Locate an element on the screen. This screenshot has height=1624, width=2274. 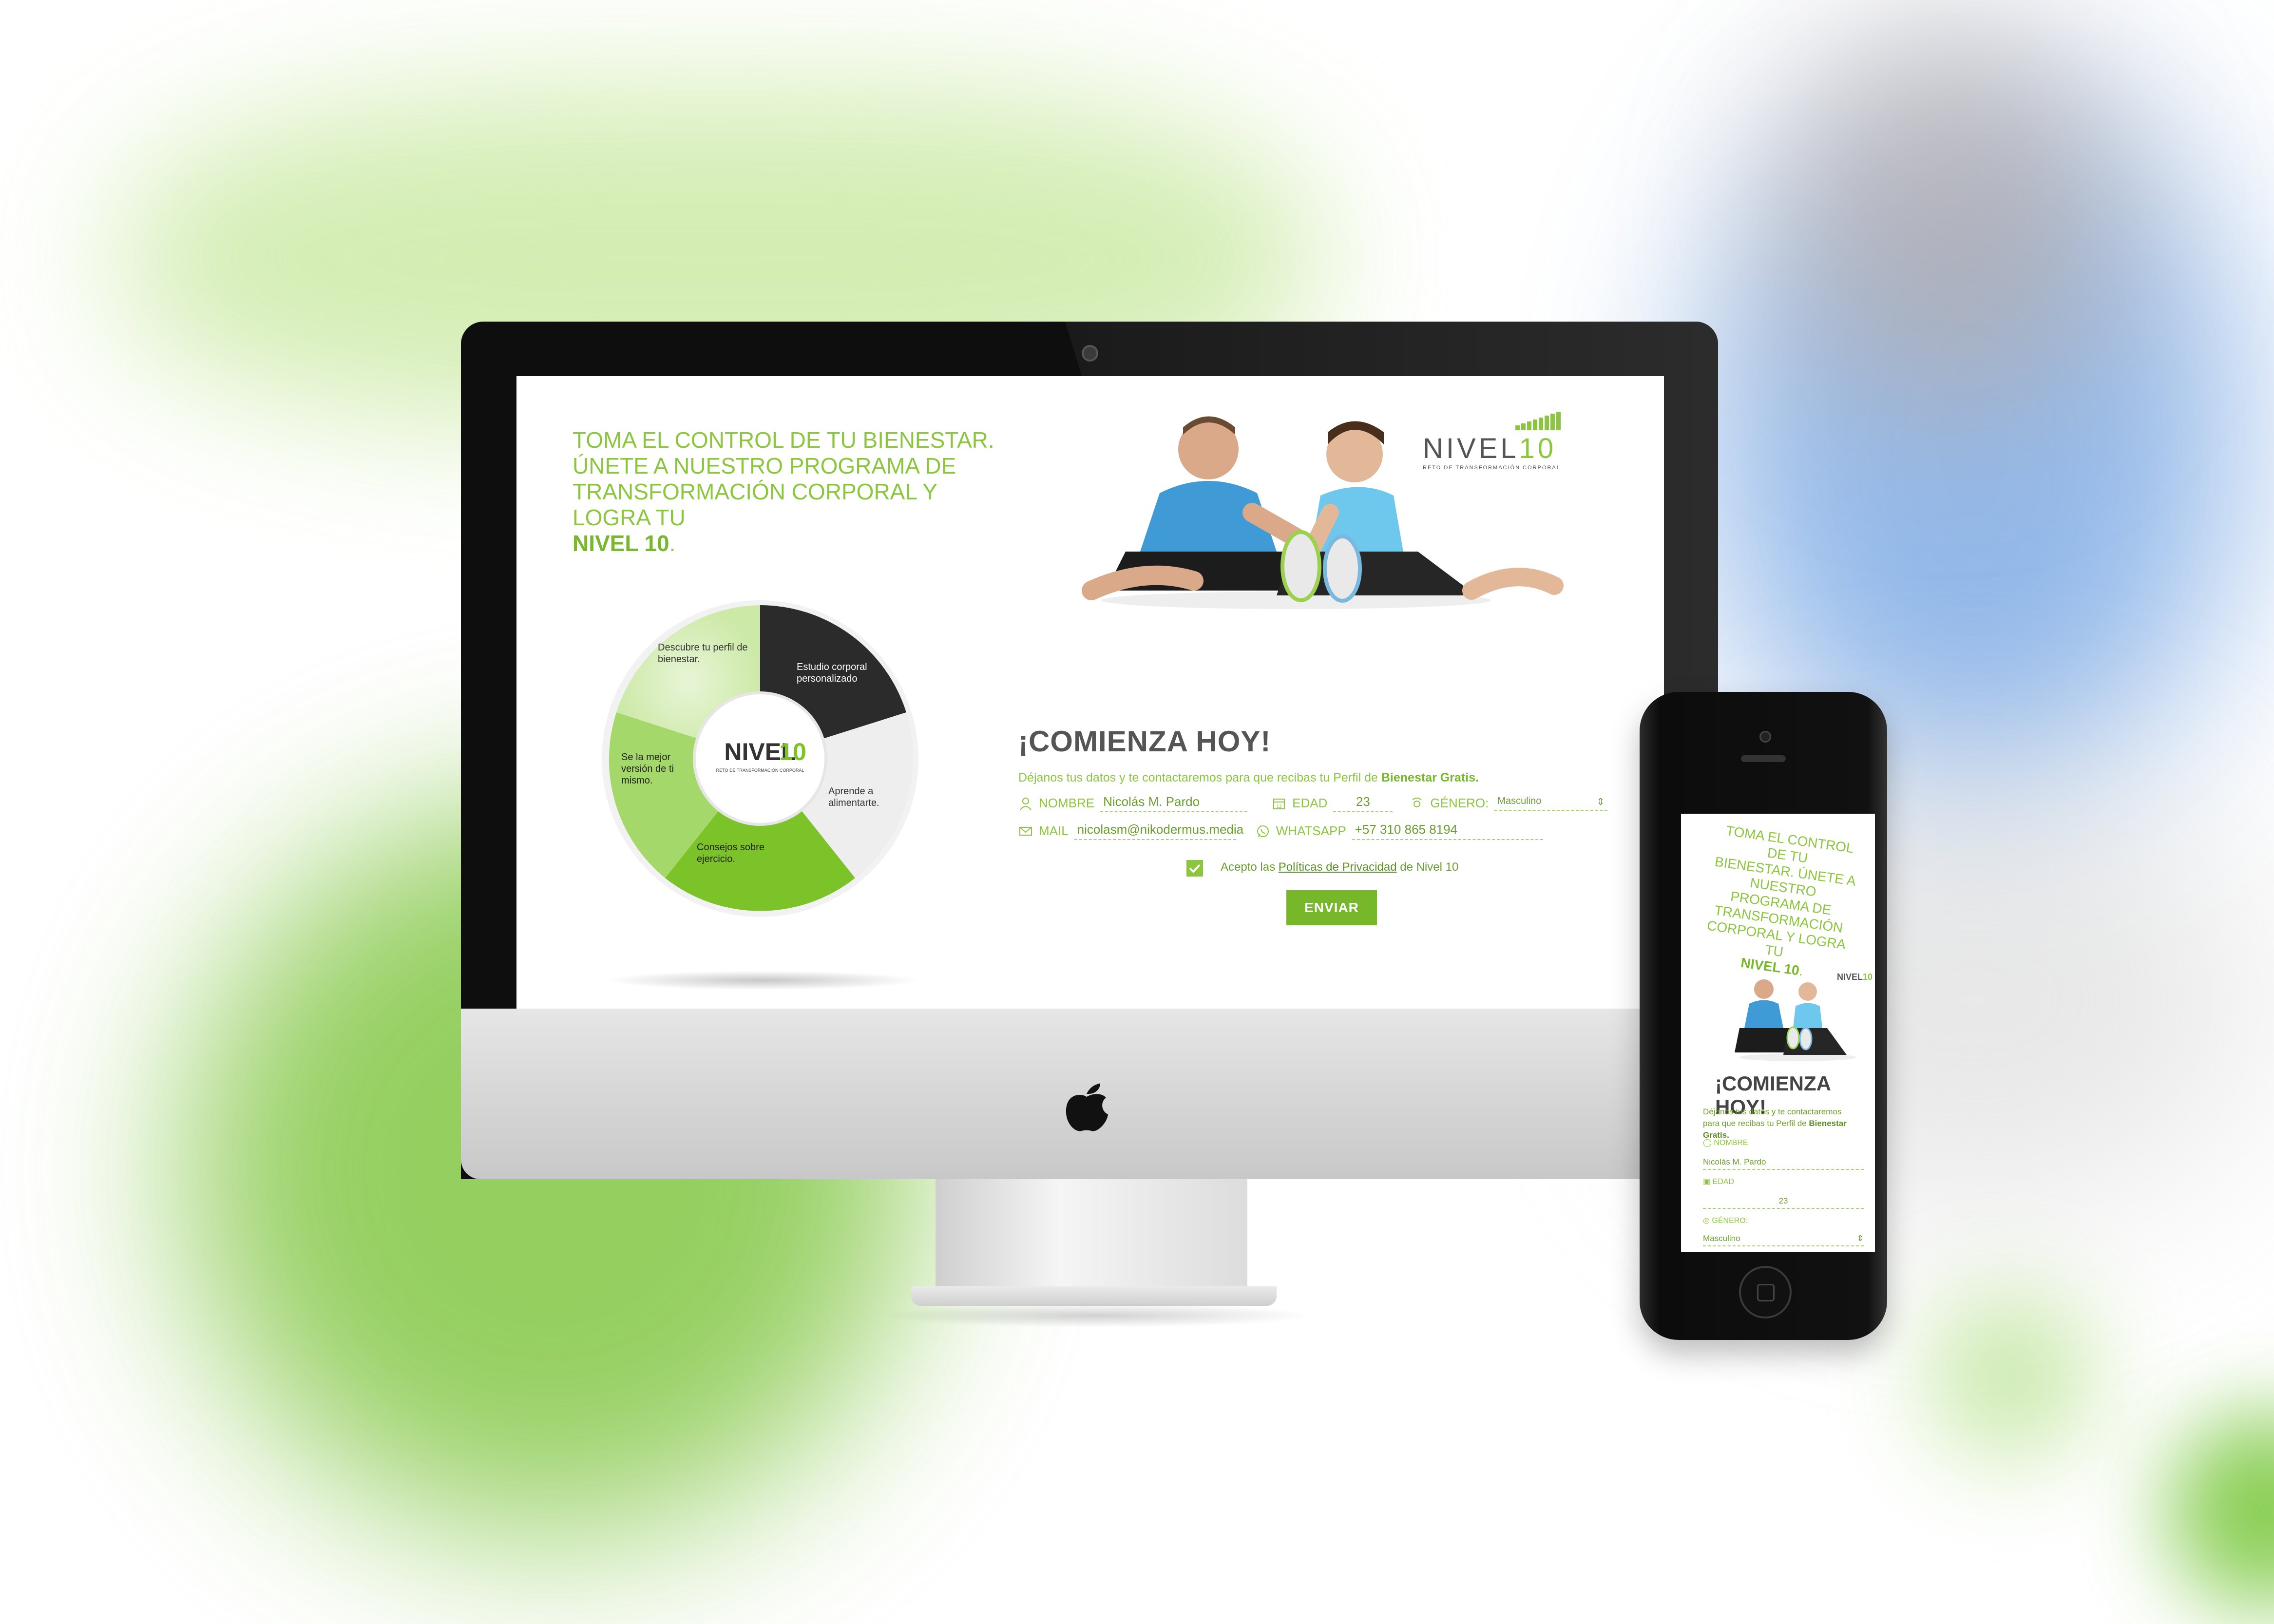
send-button: ENVIAR is located at coordinates (1331, 907).